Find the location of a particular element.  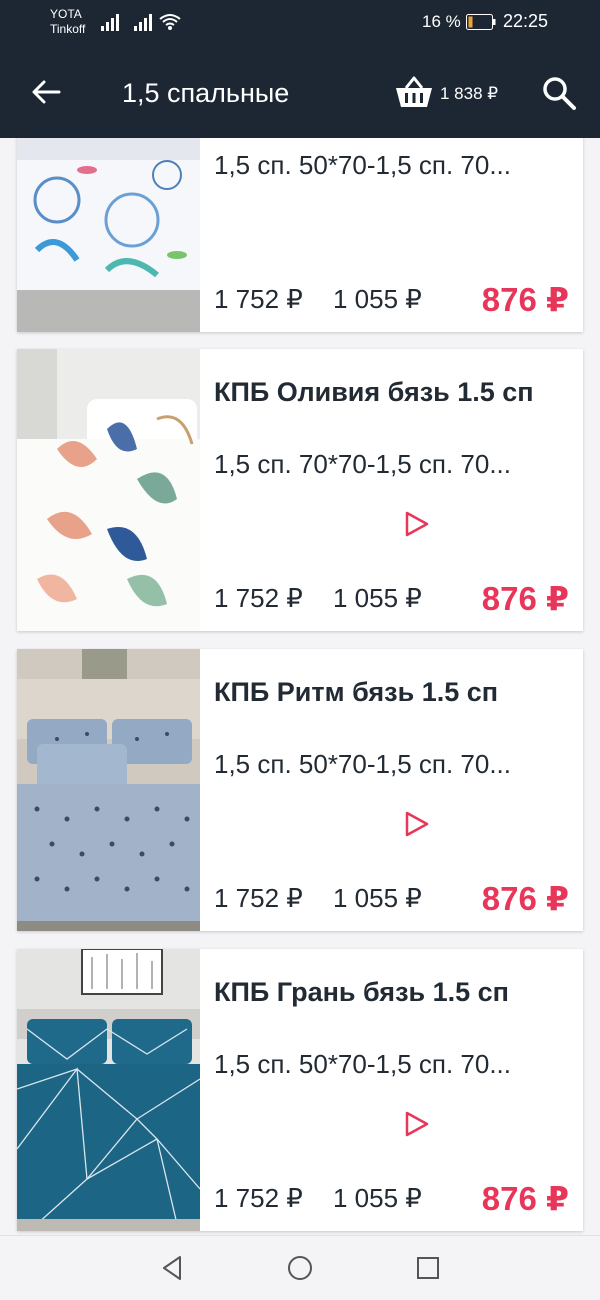

nav-recent-apps-icon is located at coordinates (428, 1268).